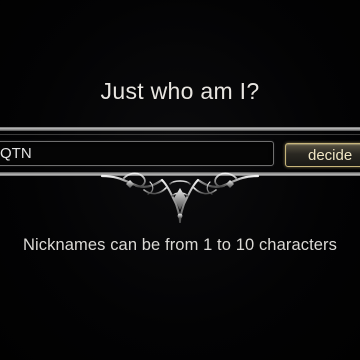 Image resolution: width=360 pixels, height=360 pixels. Describe the element at coordinates (322, 155) in the screenshot. I see `decide-button: decide` at that location.